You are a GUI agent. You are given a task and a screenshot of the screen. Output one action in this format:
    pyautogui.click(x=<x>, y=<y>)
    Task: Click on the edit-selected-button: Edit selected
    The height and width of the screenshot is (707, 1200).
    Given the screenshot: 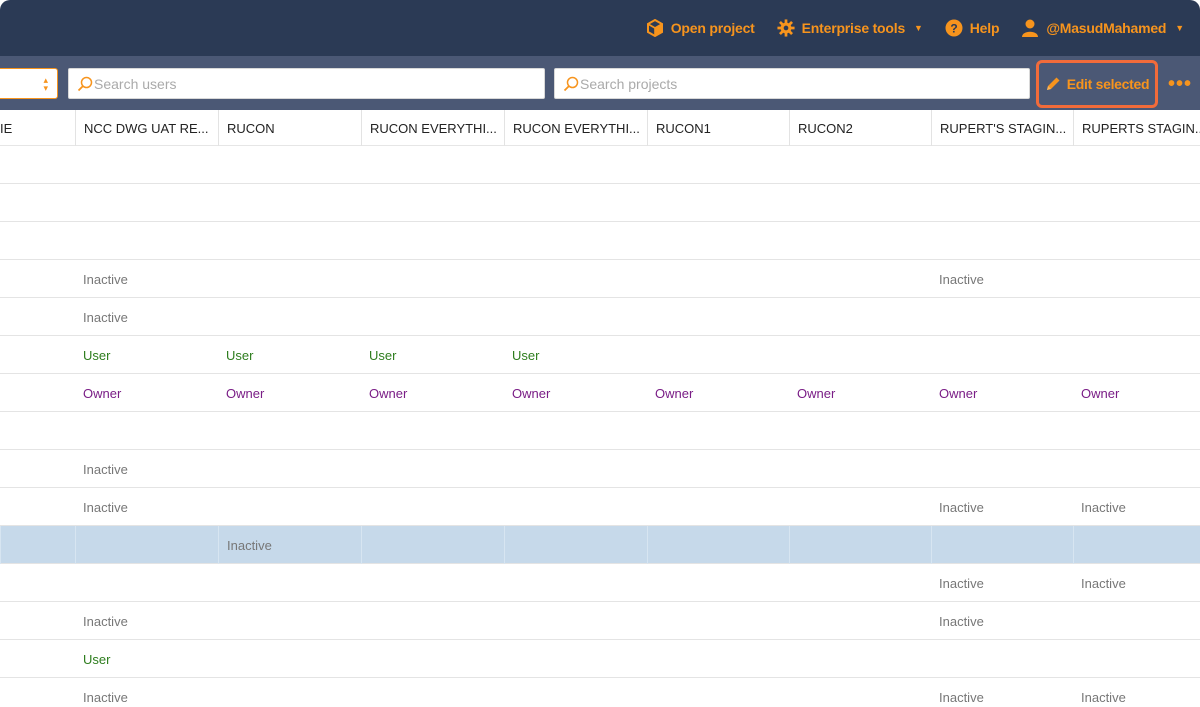 What is the action you would take?
    pyautogui.click(x=1097, y=84)
    